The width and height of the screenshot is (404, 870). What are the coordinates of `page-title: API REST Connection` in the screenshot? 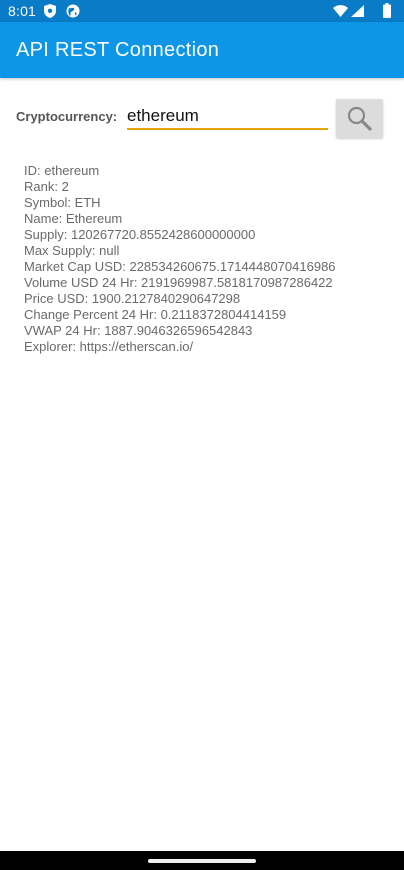 It's located at (118, 50).